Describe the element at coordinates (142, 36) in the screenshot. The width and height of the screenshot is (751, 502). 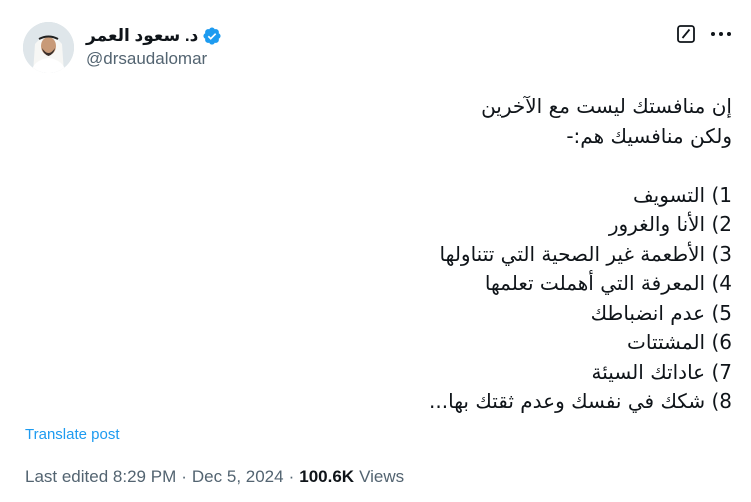
I see `author-display-name: د. سعود العمر` at that location.